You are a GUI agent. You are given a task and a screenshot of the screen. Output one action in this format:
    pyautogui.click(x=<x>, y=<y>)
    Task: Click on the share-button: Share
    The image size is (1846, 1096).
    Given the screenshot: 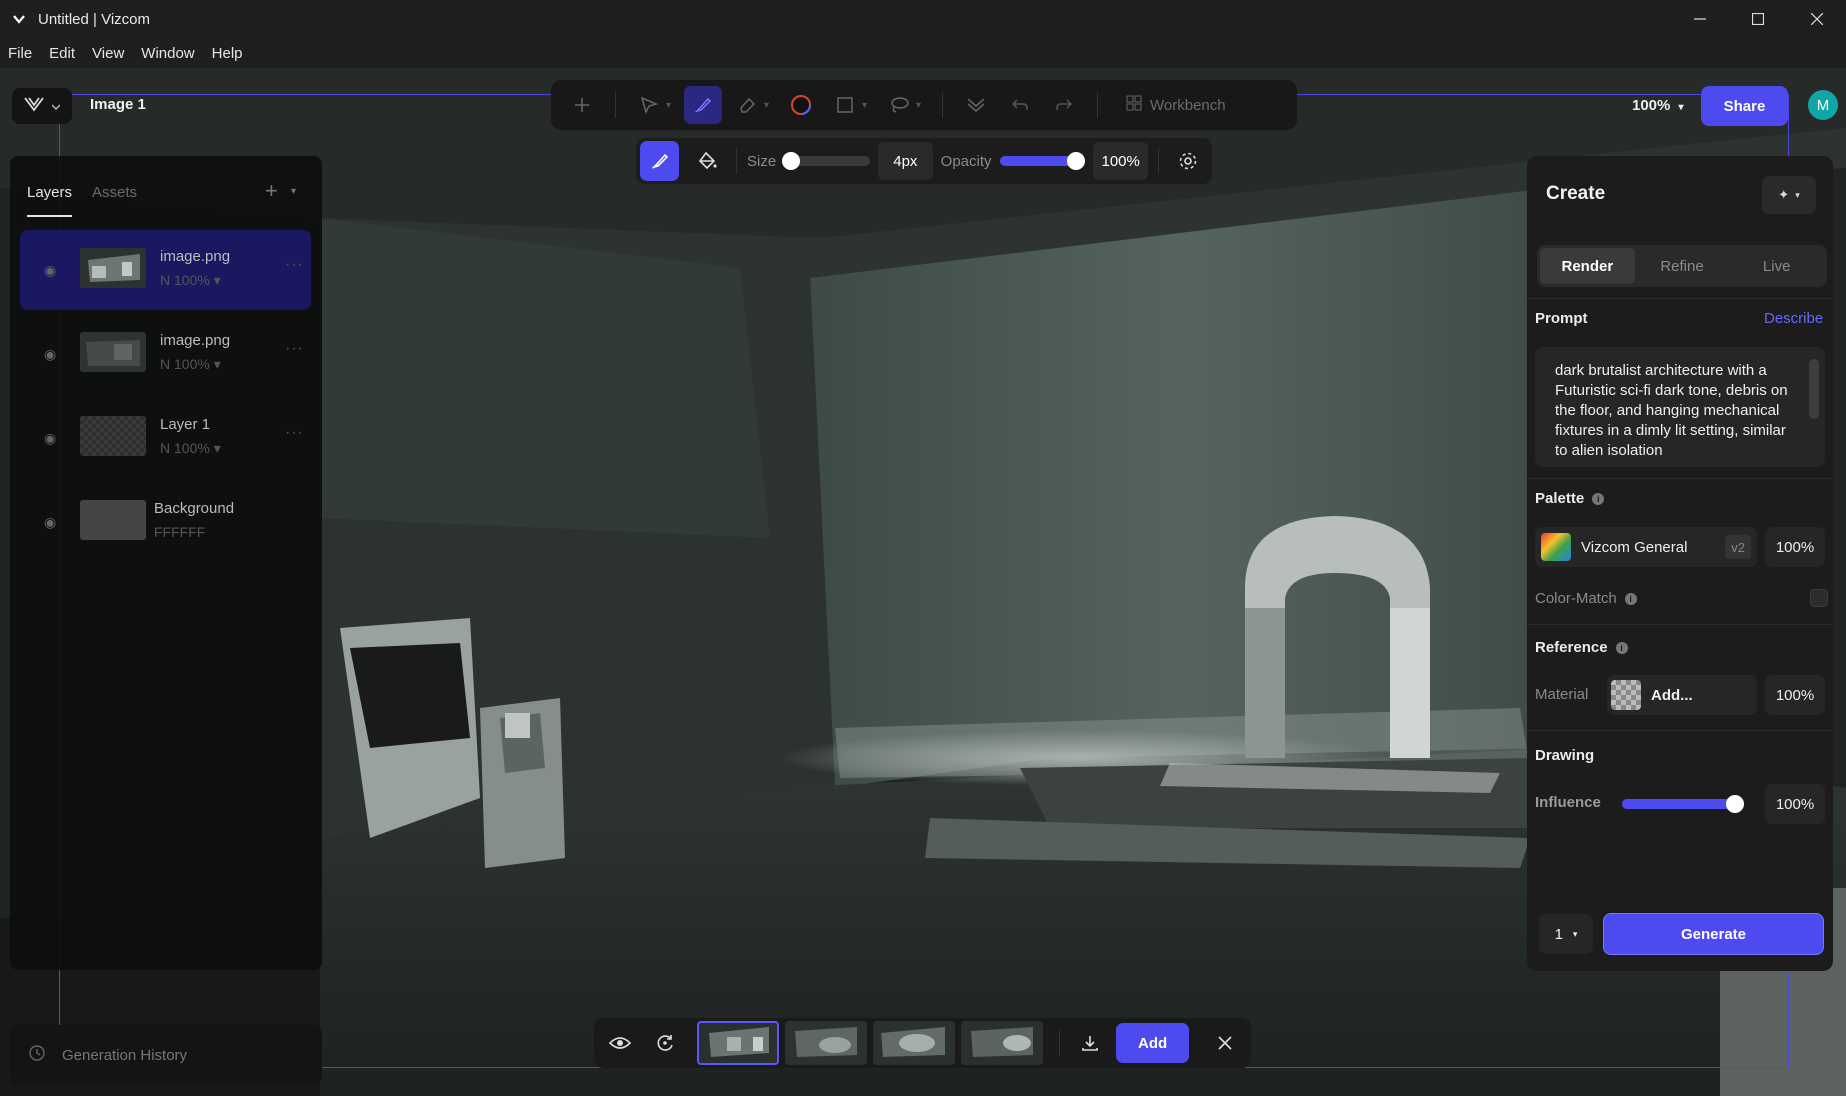 What is the action you would take?
    pyautogui.click(x=1744, y=106)
    